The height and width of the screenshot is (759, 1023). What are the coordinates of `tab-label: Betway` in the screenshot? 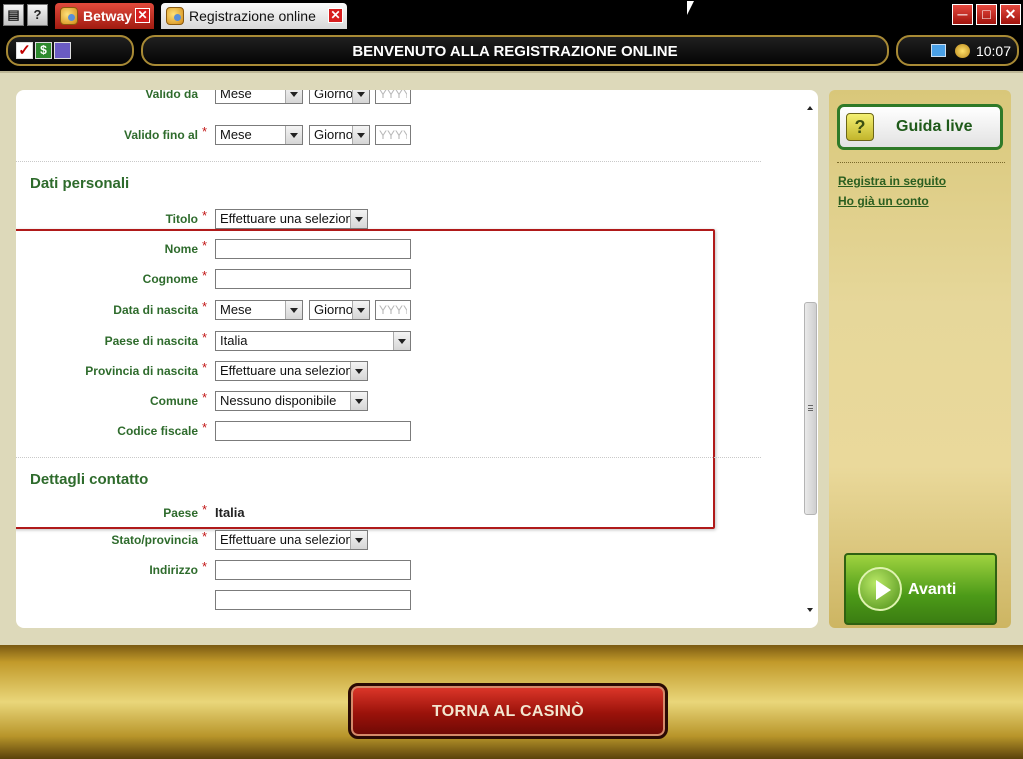 It's located at (108, 16).